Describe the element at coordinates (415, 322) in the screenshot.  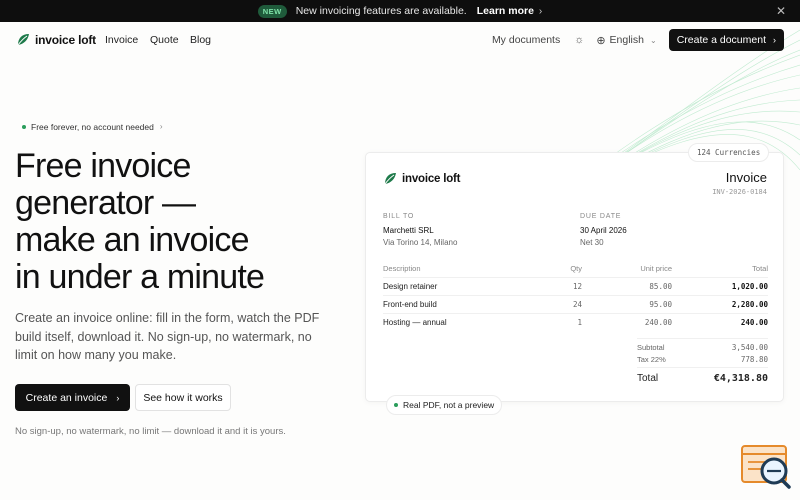
I see `item-description: Hosting — annual` at that location.